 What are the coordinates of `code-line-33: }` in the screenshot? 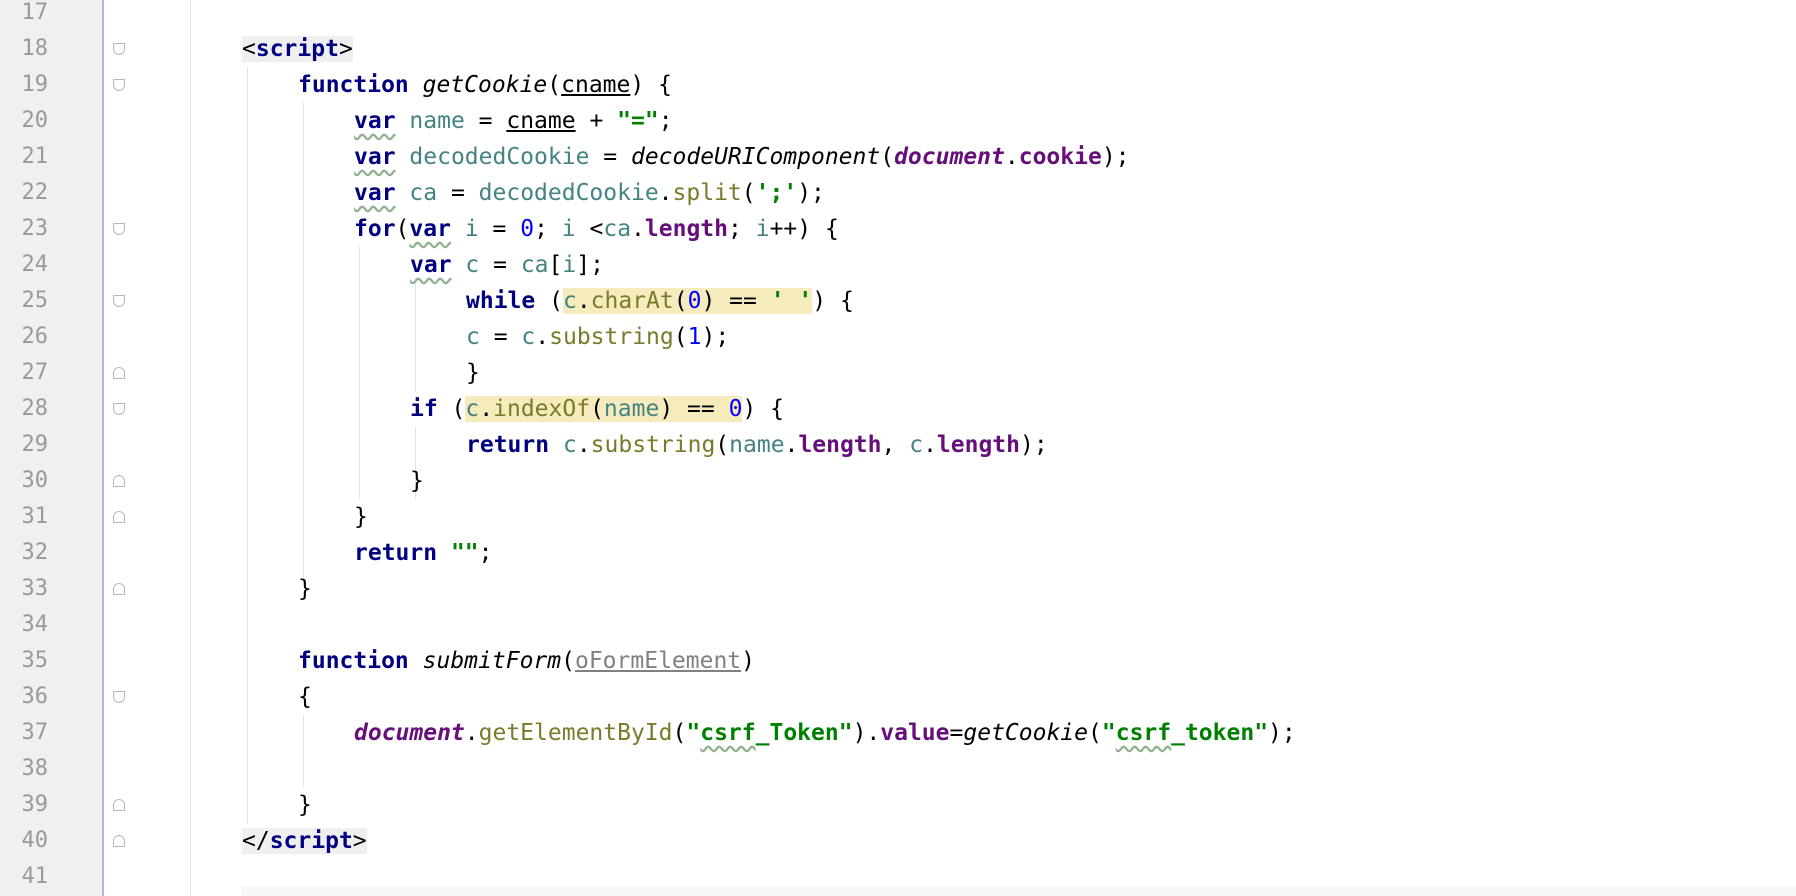 It's located at (305, 589).